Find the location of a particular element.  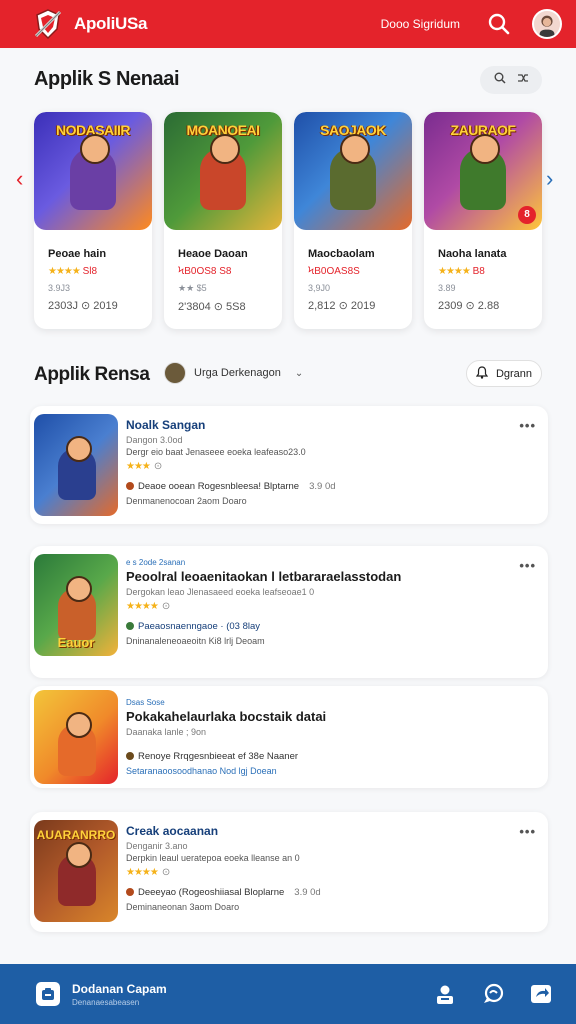

game-stats: 2303J ⊙ 2019 is located at coordinates (83, 306).